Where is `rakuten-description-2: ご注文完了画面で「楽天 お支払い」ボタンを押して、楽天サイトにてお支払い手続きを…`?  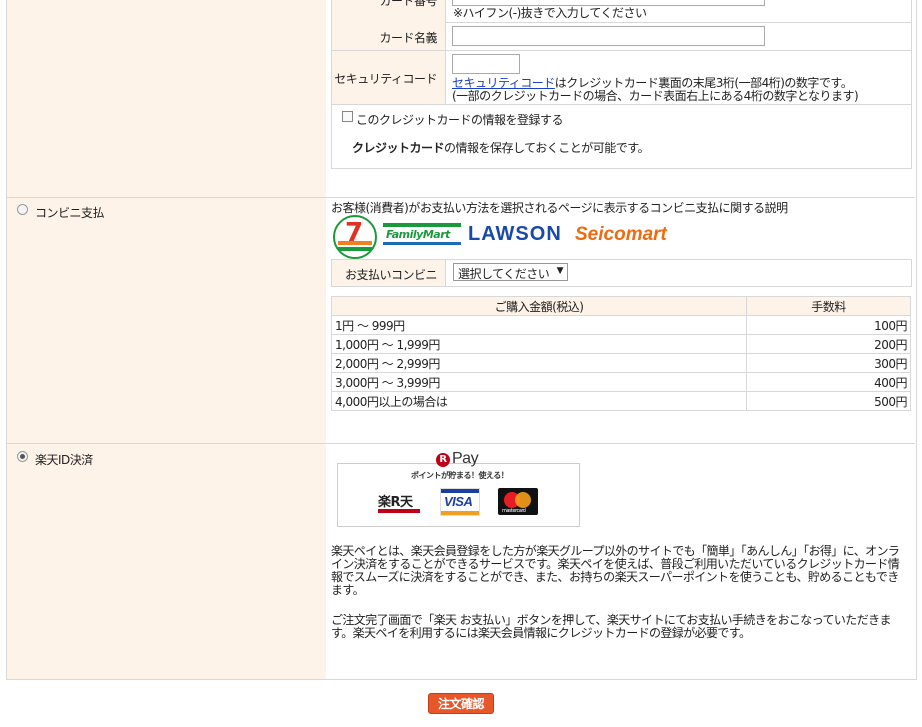
rakuten-description-2: ご注文完了画面で「楽天 お支払い」ボタンを押して、楽天サイトにてお支払い手続きを… is located at coordinates (611, 626).